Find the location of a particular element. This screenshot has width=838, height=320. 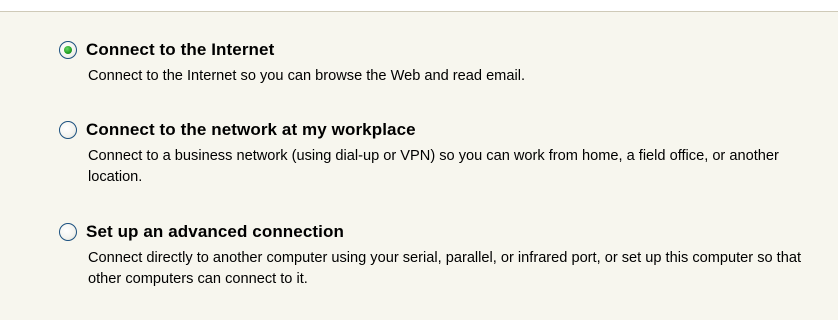

option-title: Connect to the Internet is located at coordinates (180, 50).